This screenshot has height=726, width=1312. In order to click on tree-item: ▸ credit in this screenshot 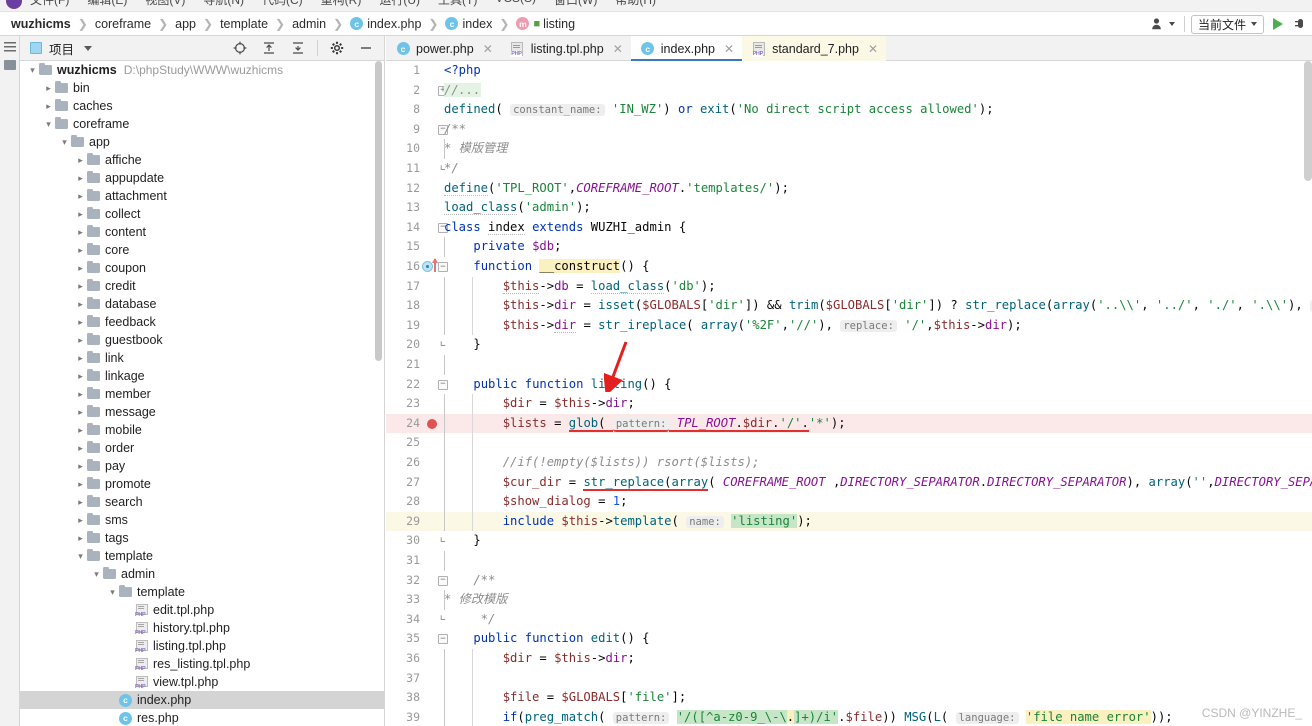, I will do `click(202, 286)`.